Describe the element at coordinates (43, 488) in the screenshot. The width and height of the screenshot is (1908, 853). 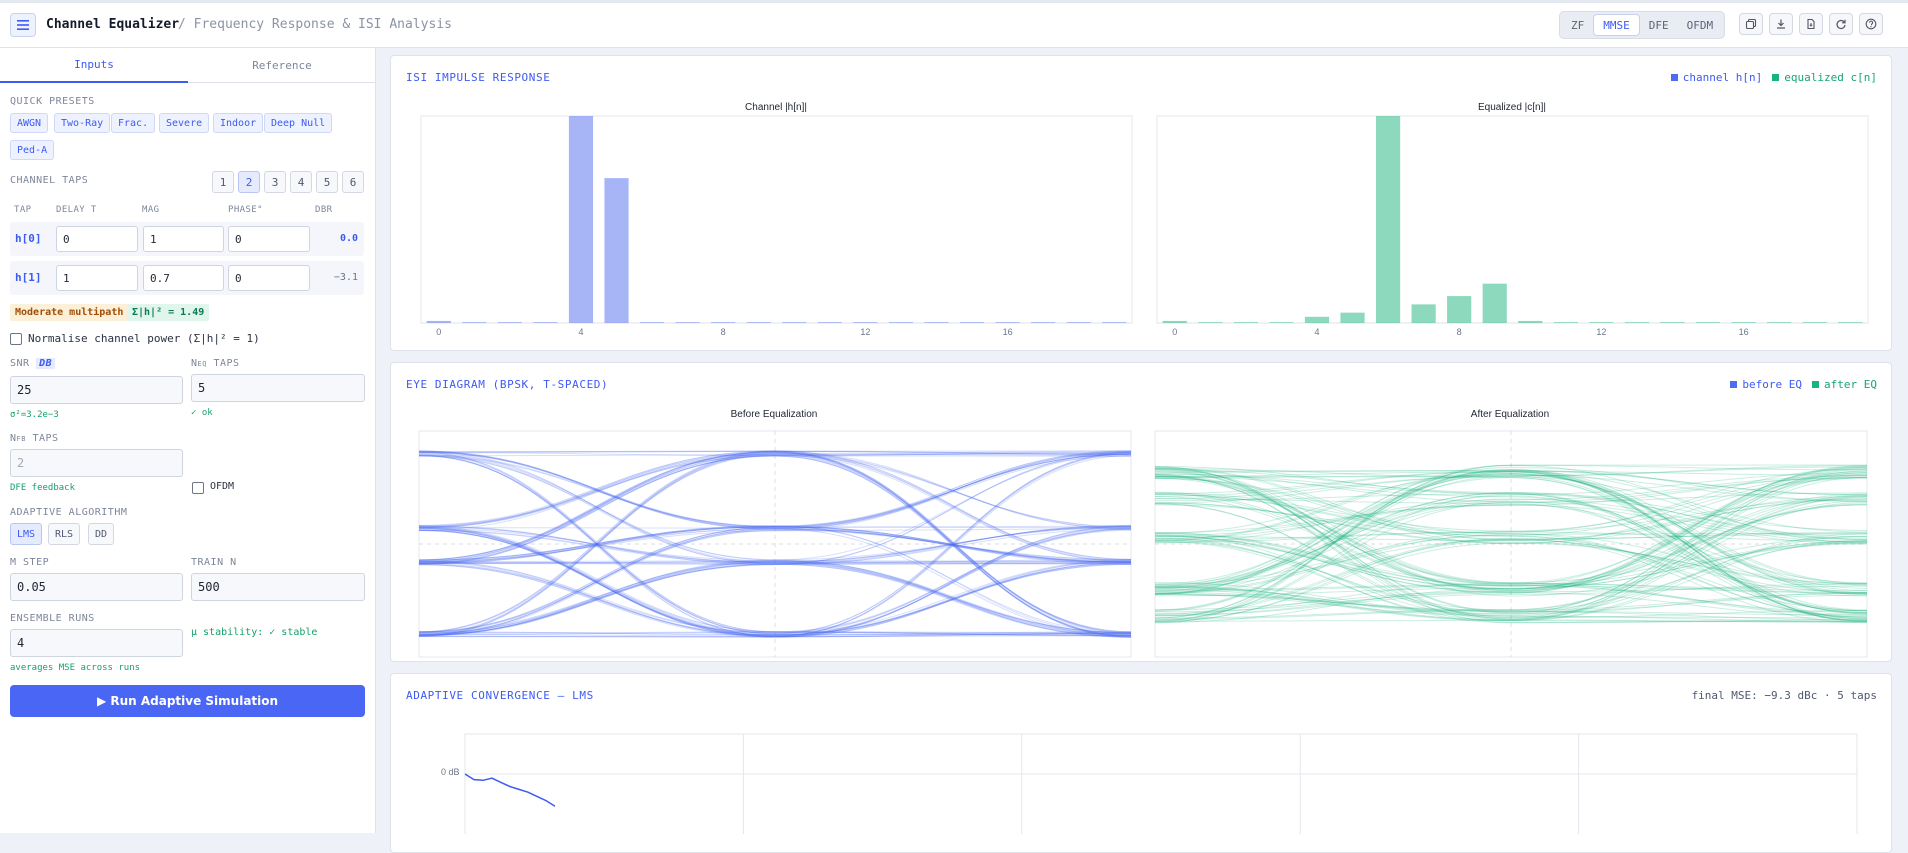
I see `nfb-note: DFE feedback` at that location.